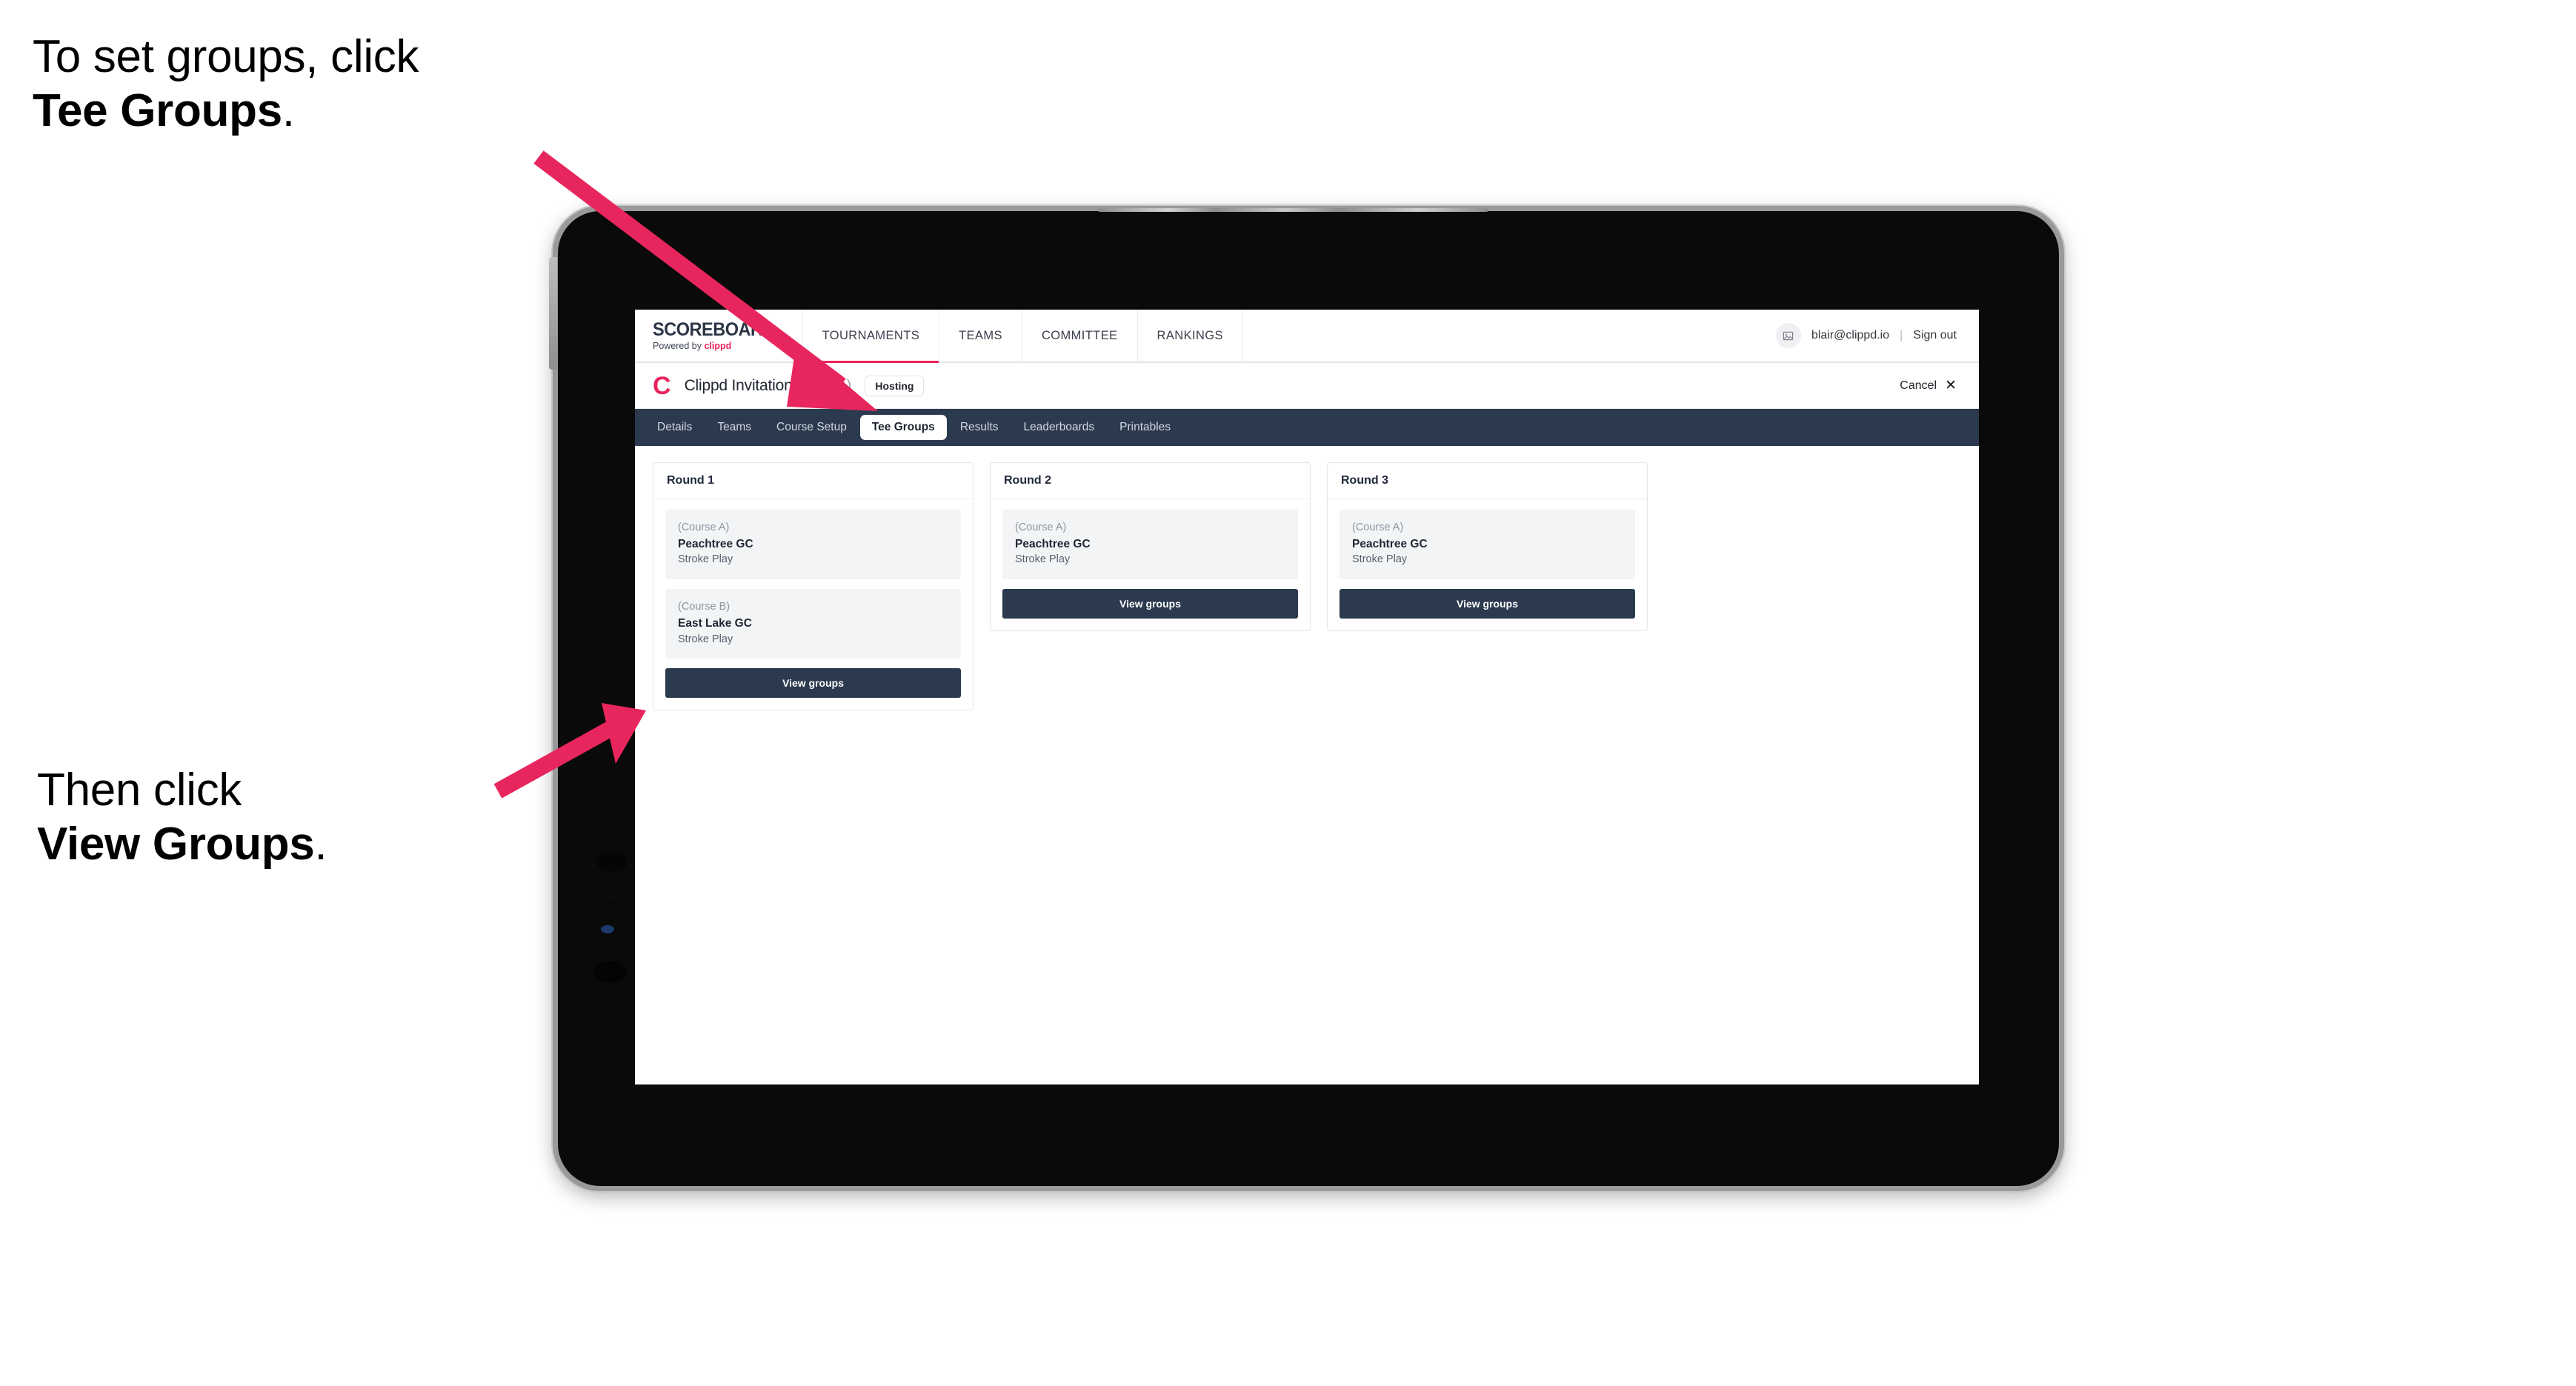  Describe the element at coordinates (1487, 481) in the screenshot. I see `round-title: Round 3` at that location.